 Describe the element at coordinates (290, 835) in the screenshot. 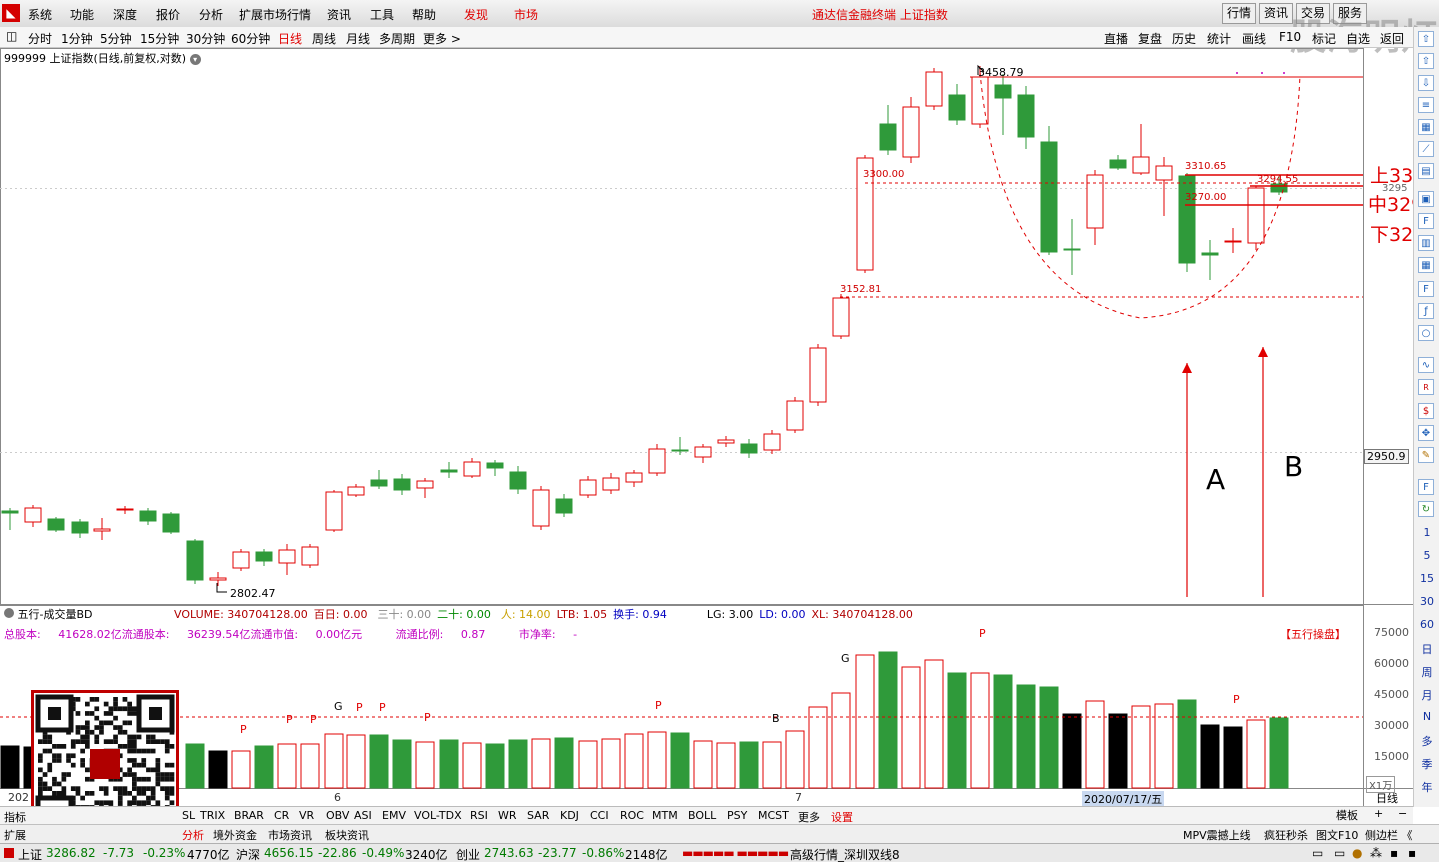

I see `tab-market-news: 市场资讯` at that location.